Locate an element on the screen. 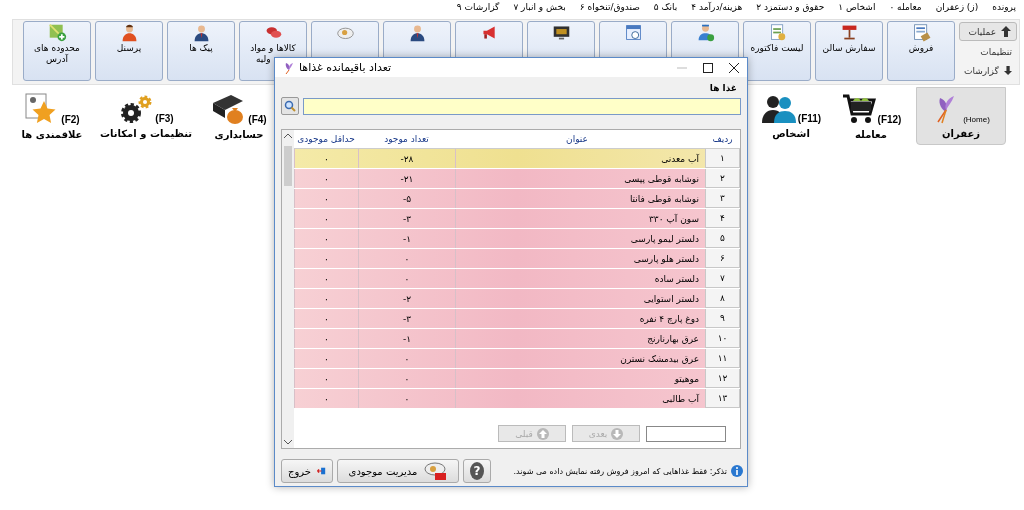  plate-icon is located at coordinates (435, 471).